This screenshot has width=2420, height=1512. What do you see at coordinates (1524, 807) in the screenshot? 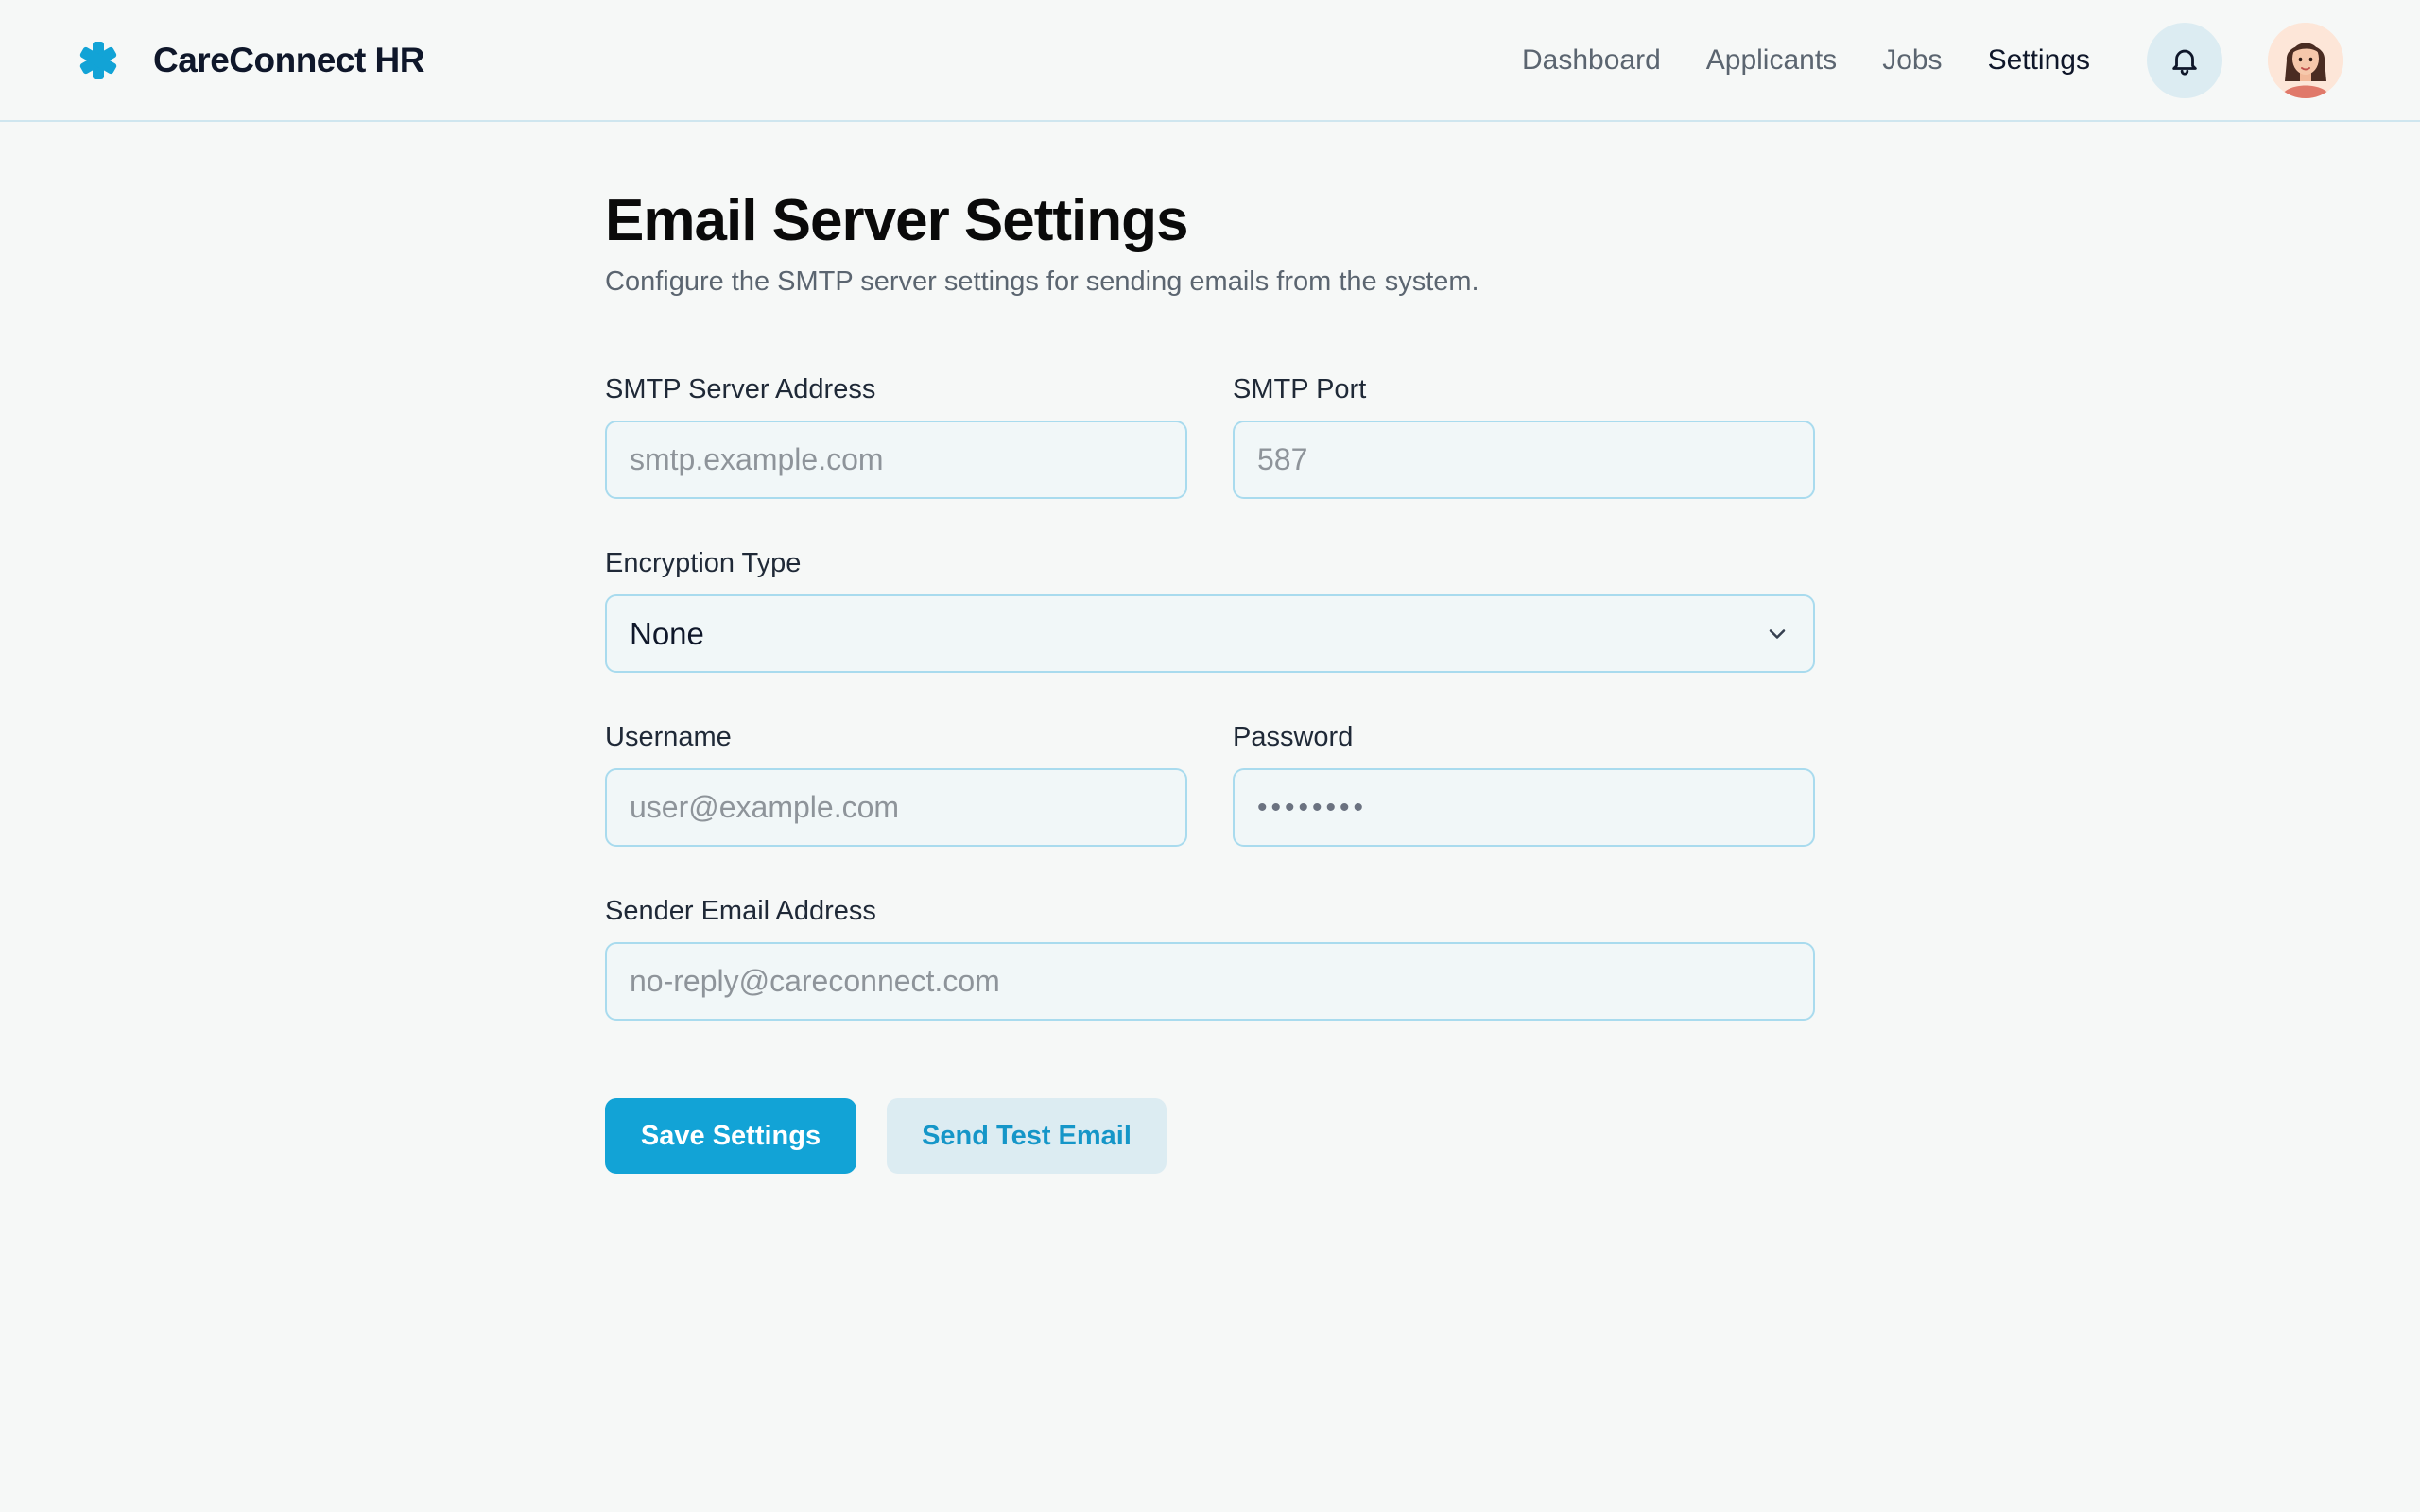
I see `password-input: ••••••••` at bounding box center [1524, 807].